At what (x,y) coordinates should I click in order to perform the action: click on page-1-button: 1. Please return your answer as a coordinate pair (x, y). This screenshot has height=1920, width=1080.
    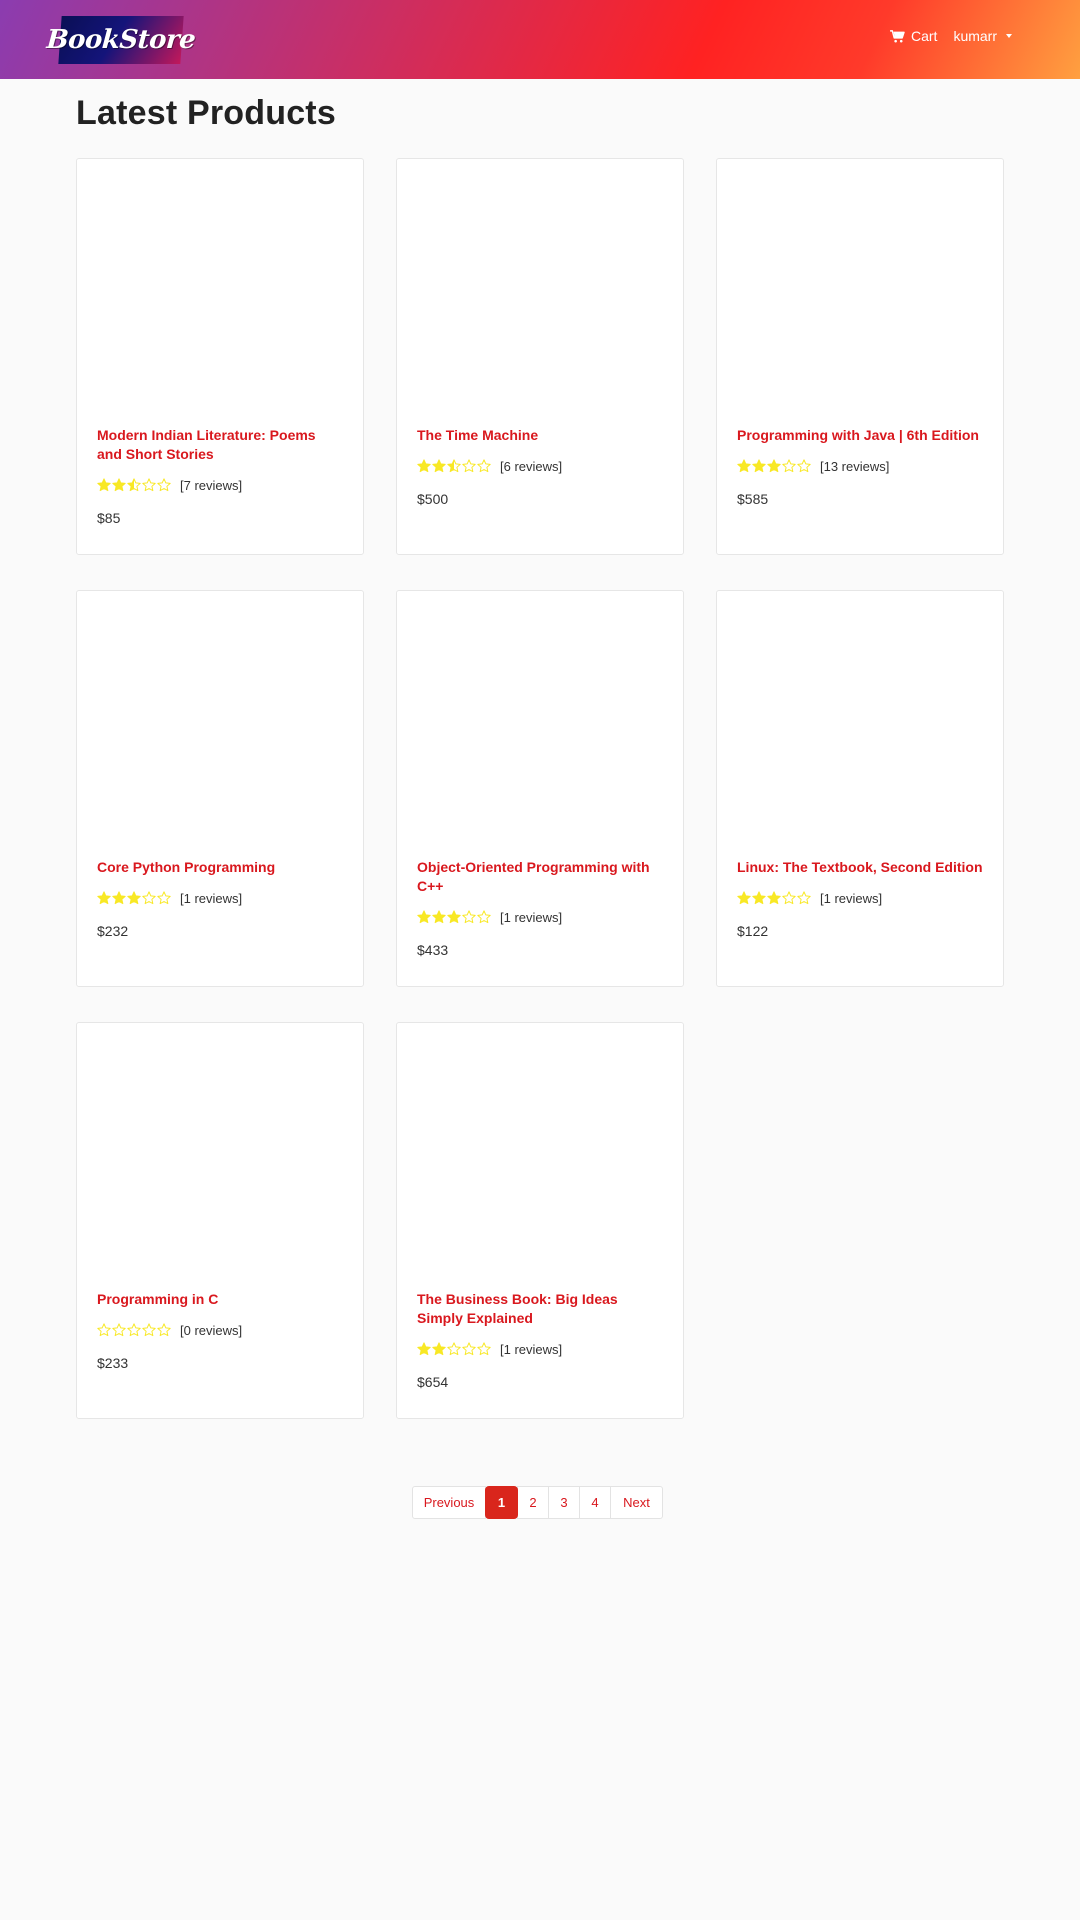
    Looking at the image, I should click on (501, 1502).